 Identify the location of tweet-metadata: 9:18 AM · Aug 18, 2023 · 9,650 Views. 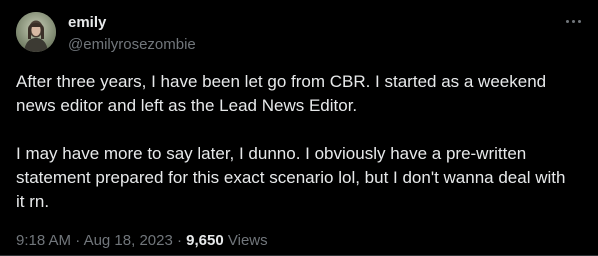
(142, 241).